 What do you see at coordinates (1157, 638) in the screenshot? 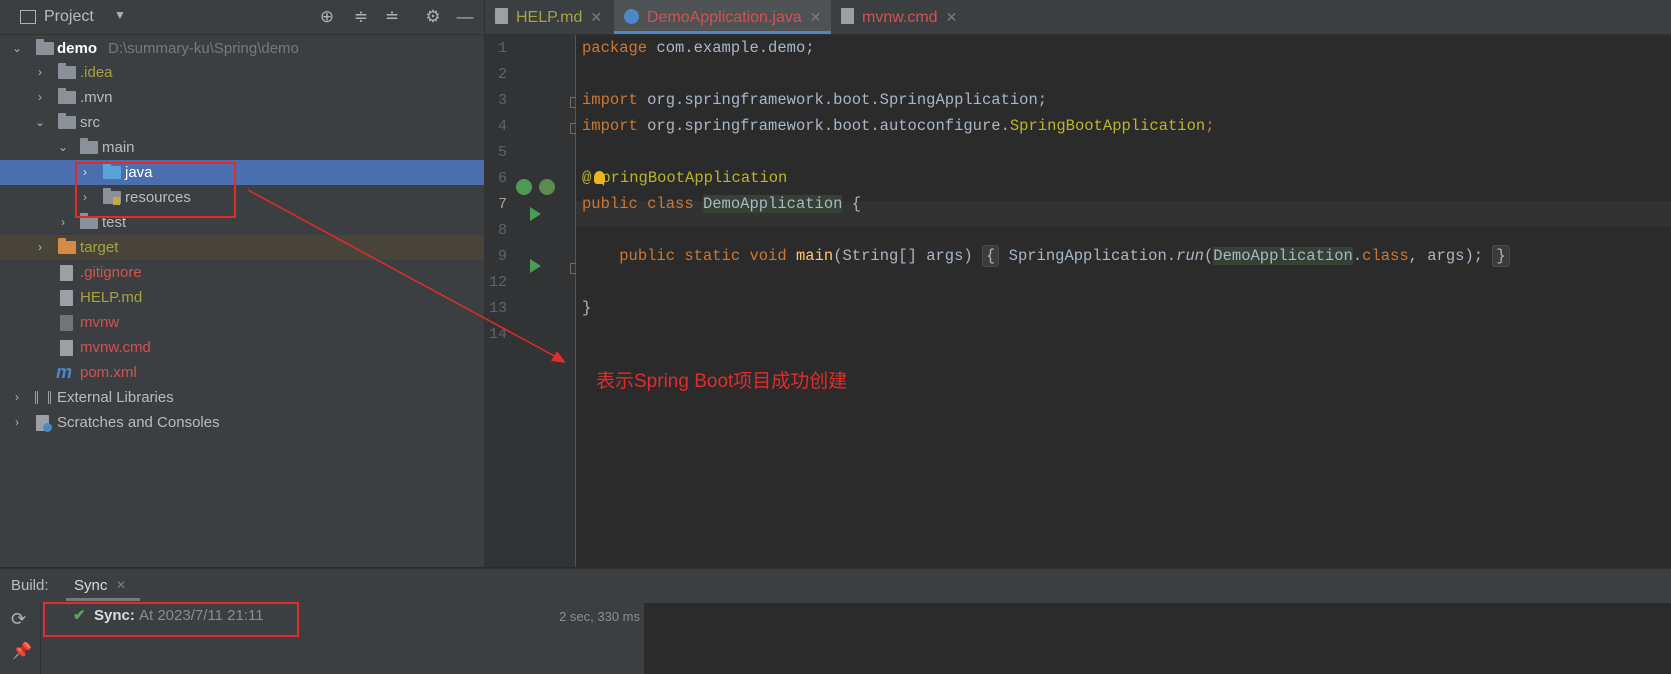
I see `build-output` at bounding box center [1157, 638].